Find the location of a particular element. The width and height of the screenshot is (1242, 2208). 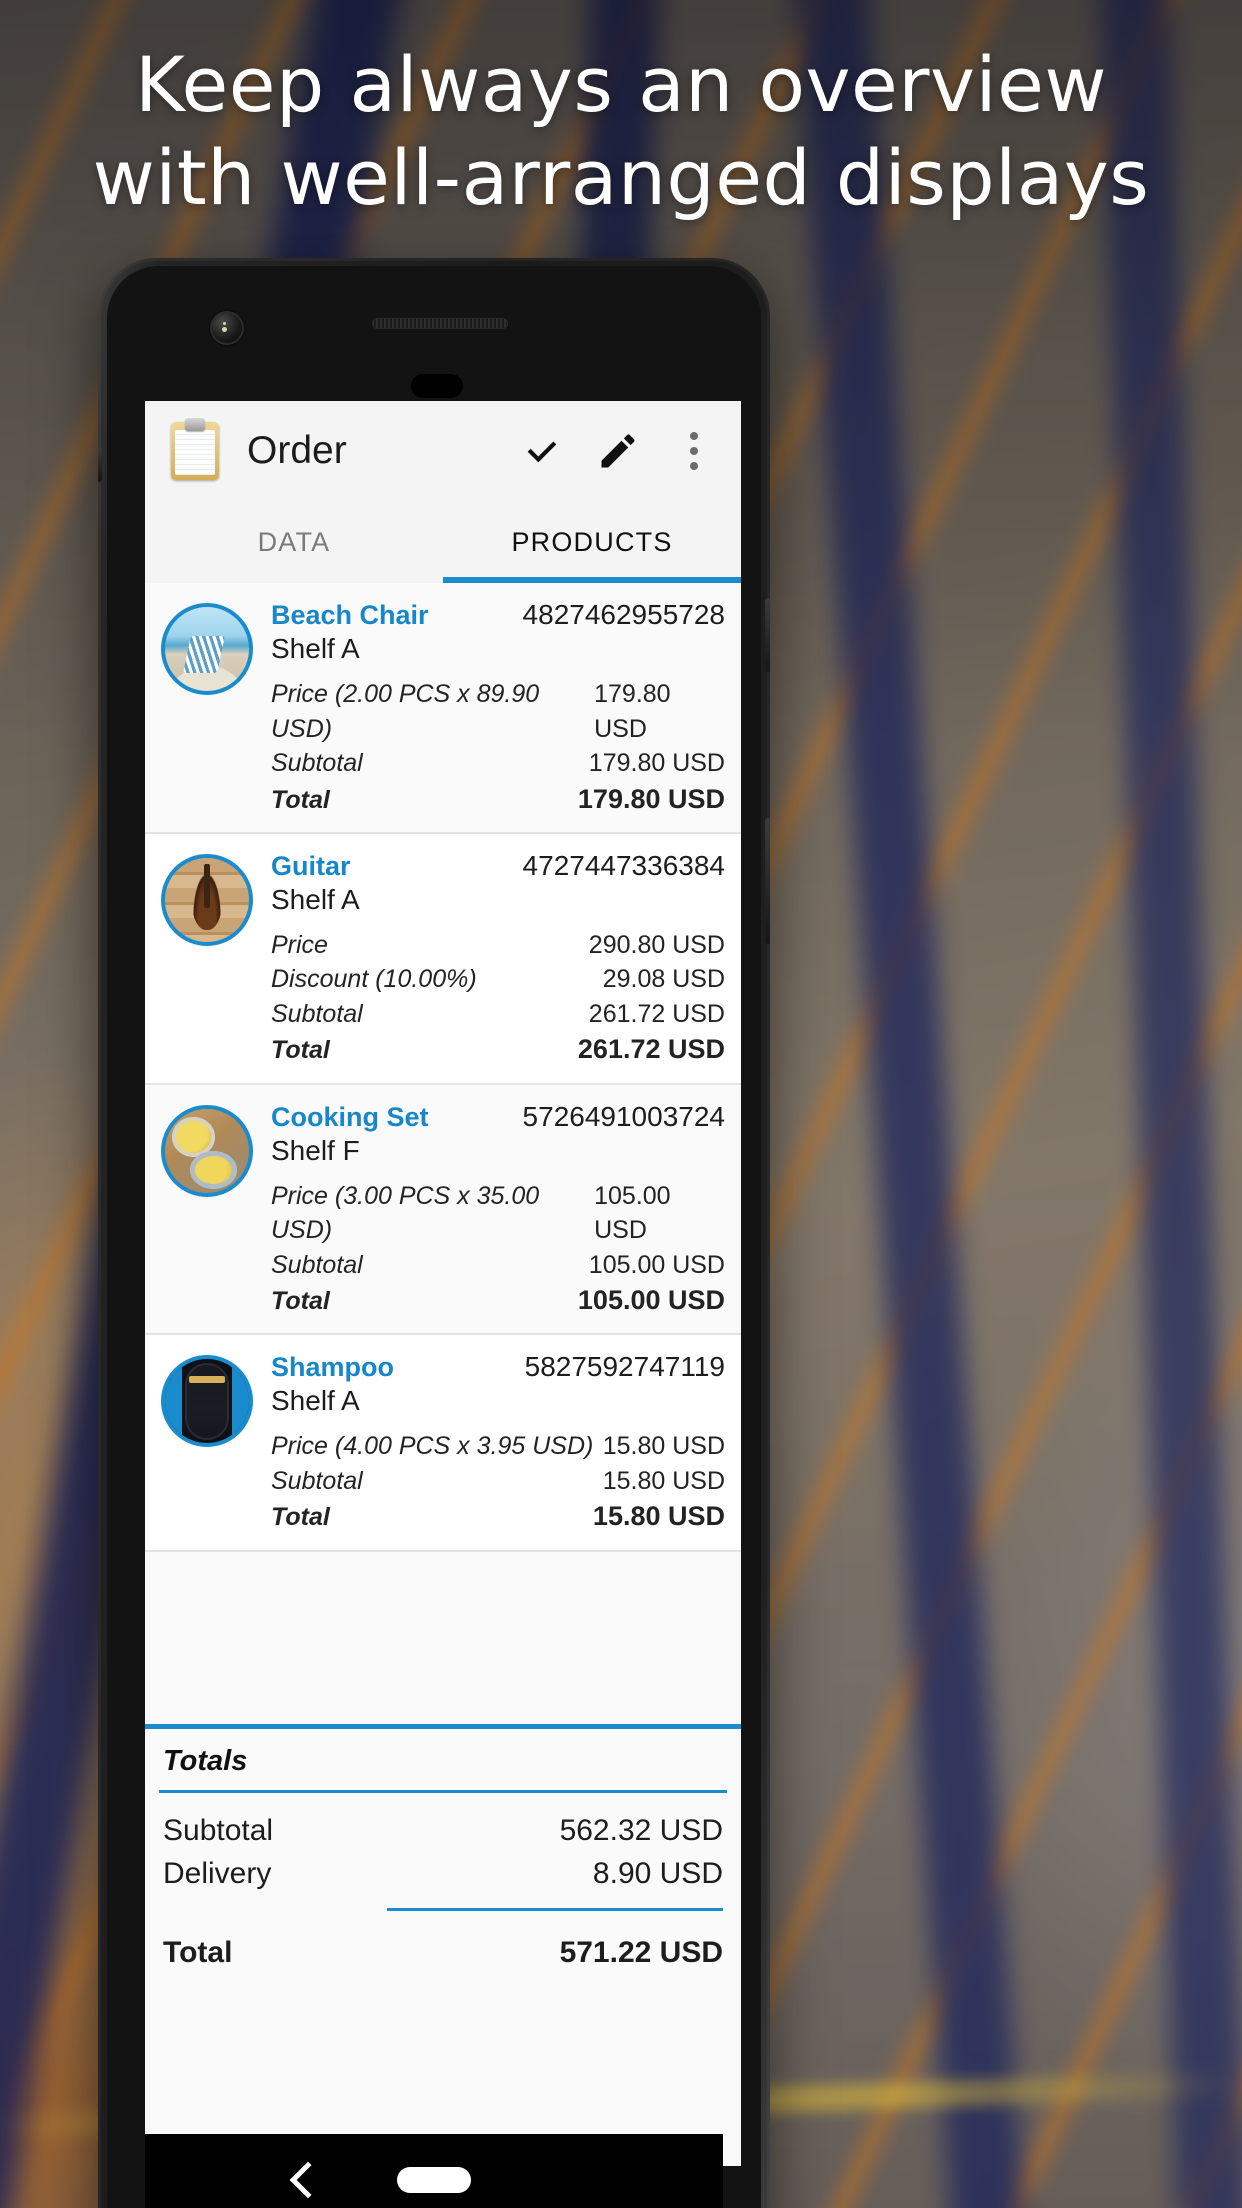

side-button-left is located at coordinates (100, 465).